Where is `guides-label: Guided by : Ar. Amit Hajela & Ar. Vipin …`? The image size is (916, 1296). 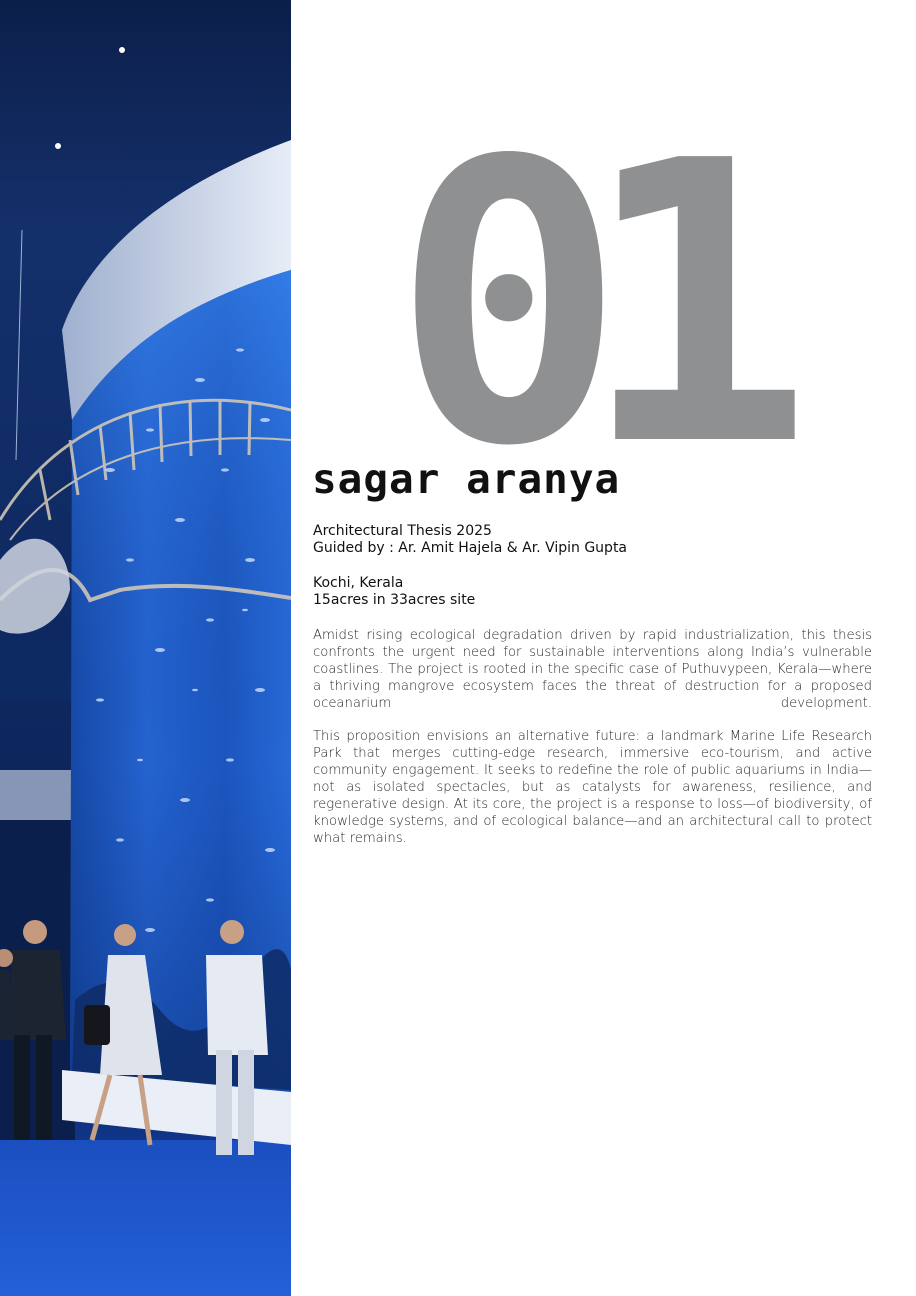 guides-label: Guided by : Ar. Amit Hajela & Ar. Vipin … is located at coordinates (470, 548).